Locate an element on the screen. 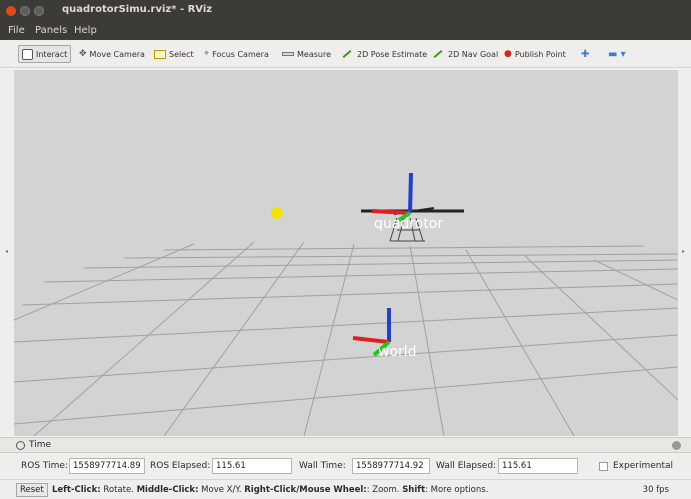  tool-select-label: Select is located at coordinates (181, 54).